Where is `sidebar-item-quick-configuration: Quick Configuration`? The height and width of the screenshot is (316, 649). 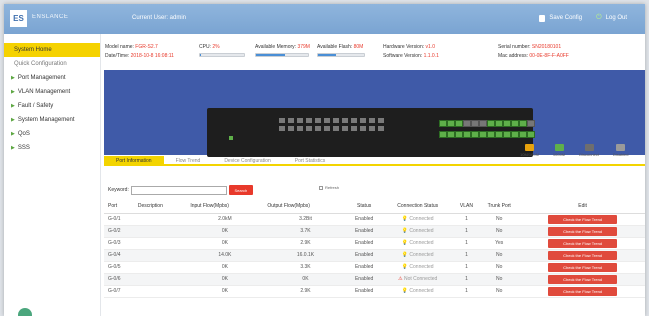 sidebar-item-quick-configuration: Quick Configuration is located at coordinates (52, 64).